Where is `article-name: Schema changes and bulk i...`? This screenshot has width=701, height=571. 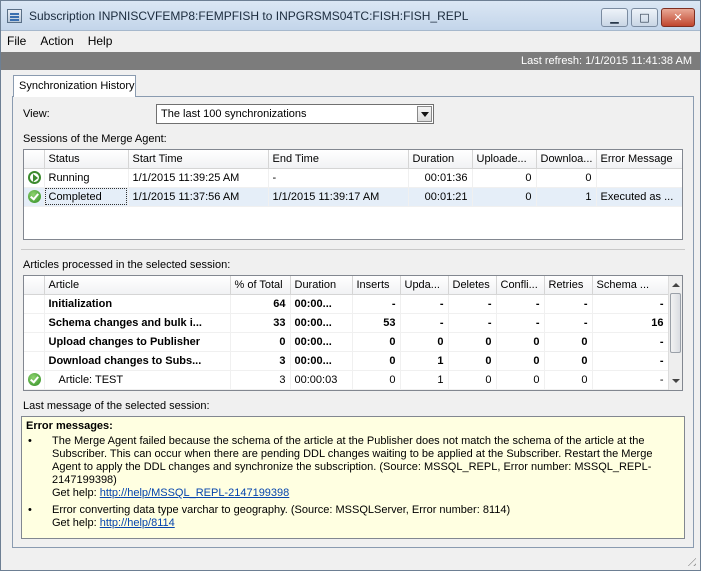
article-name: Schema changes and bulk i... is located at coordinates (137, 323).